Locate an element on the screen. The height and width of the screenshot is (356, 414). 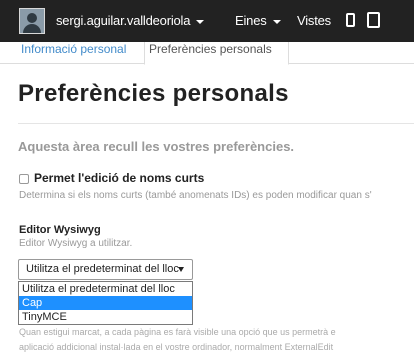
user-avatar-icon is located at coordinates (32, 21).